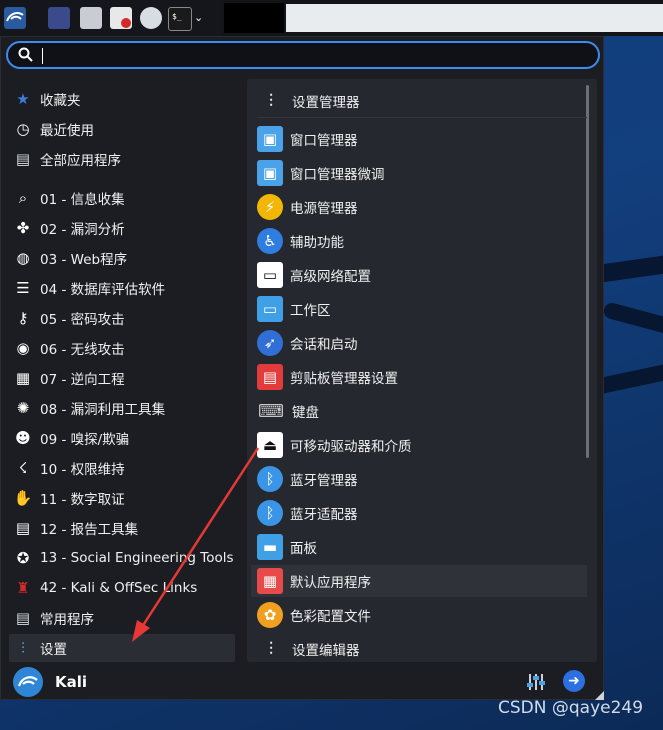 This screenshot has width=663, height=730. What do you see at coordinates (271, 411) in the screenshot?
I see `keyboard-icon: ⌨` at bounding box center [271, 411].